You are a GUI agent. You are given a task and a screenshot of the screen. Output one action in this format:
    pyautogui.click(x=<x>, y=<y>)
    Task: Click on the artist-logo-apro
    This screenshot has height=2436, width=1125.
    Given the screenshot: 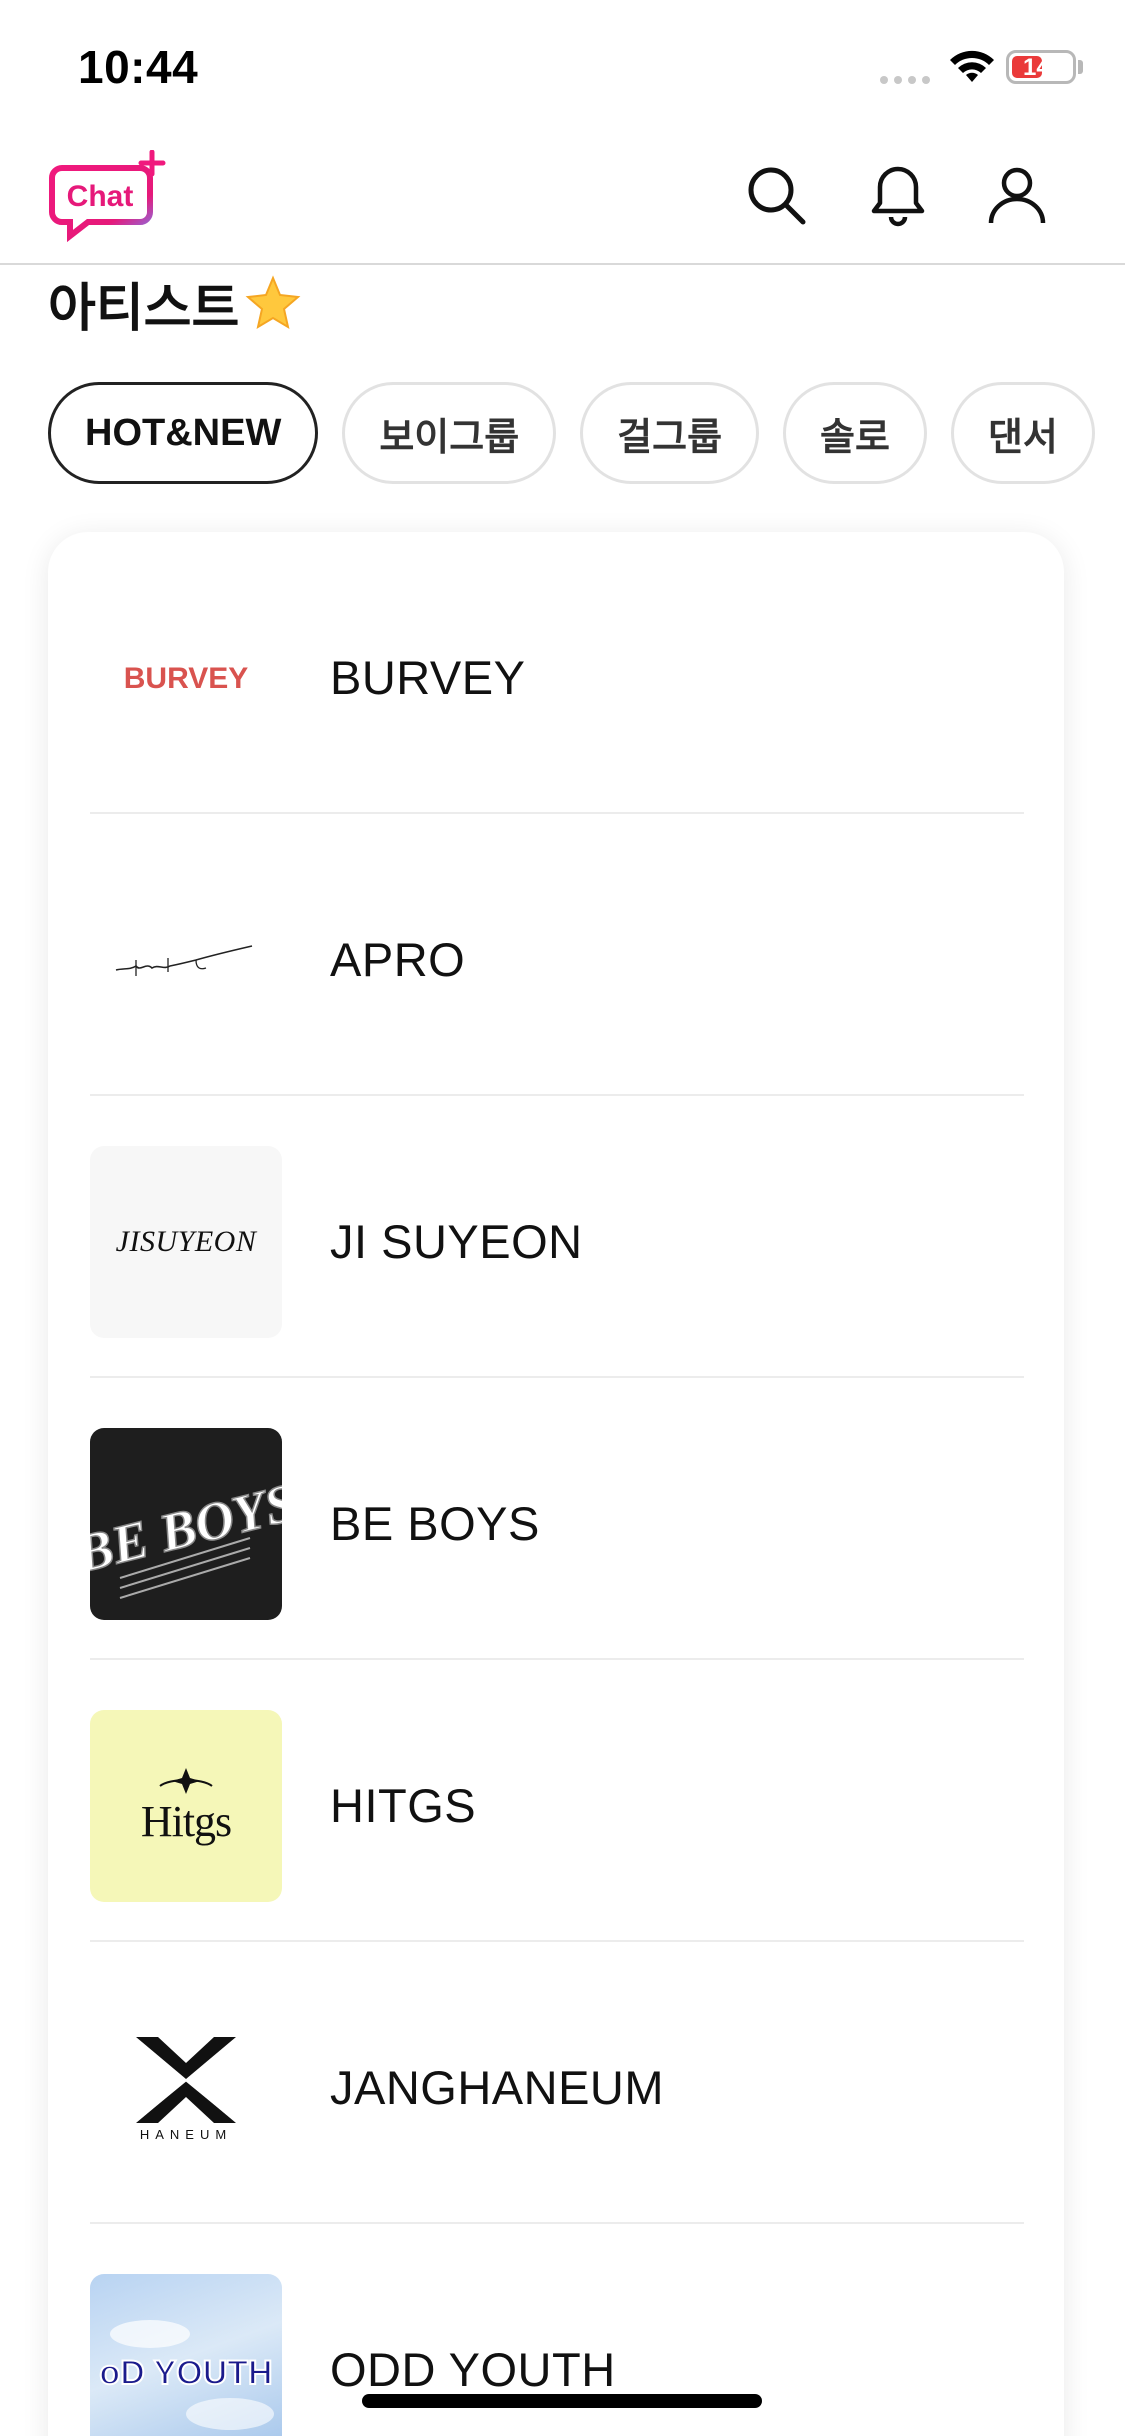 What is the action you would take?
    pyautogui.click(x=186, y=960)
    